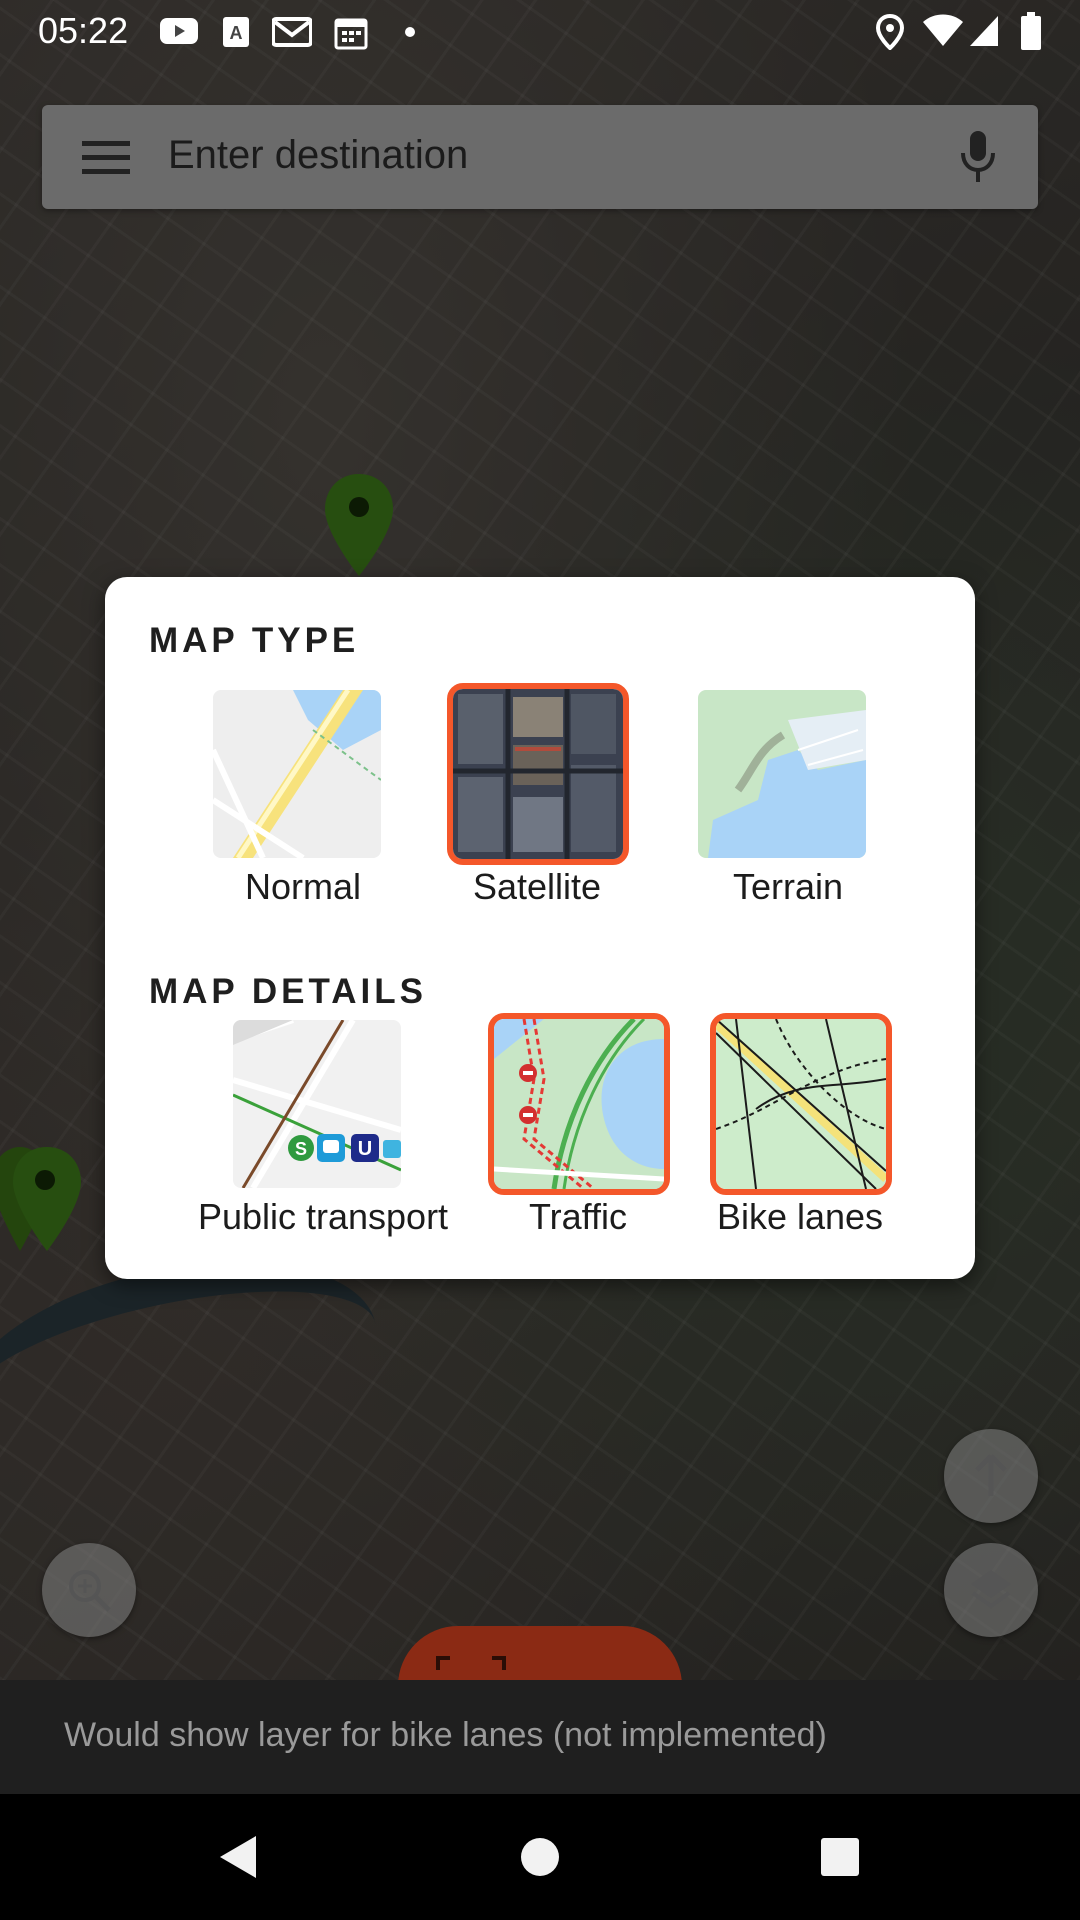  What do you see at coordinates (318, 155) in the screenshot?
I see `search-input: Enter destination` at bounding box center [318, 155].